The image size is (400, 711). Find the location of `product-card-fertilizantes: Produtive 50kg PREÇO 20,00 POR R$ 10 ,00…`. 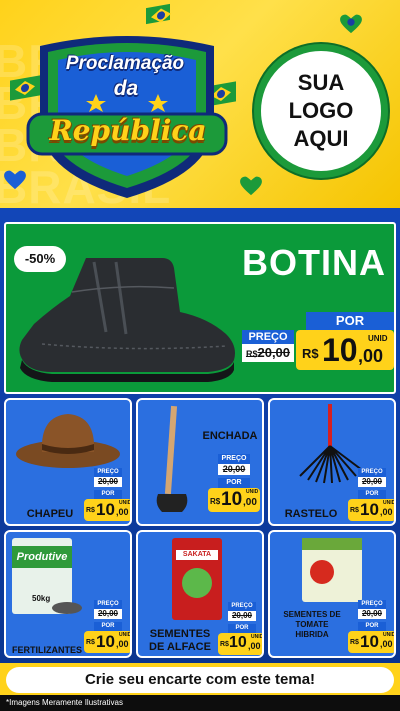

product-card-fertilizantes: Produtive 50kg PREÇO 20,00 POR R$ 10 ,00… is located at coordinates (68, 594).